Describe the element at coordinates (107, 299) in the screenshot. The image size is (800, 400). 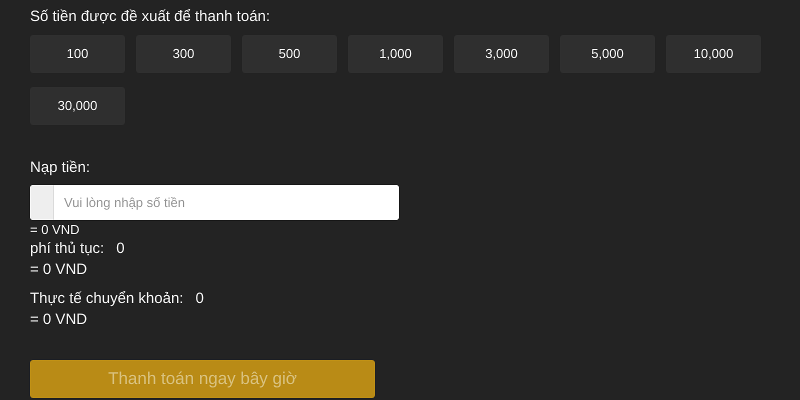
I see `field-label: Thực tế chuyển khoản:` at that location.